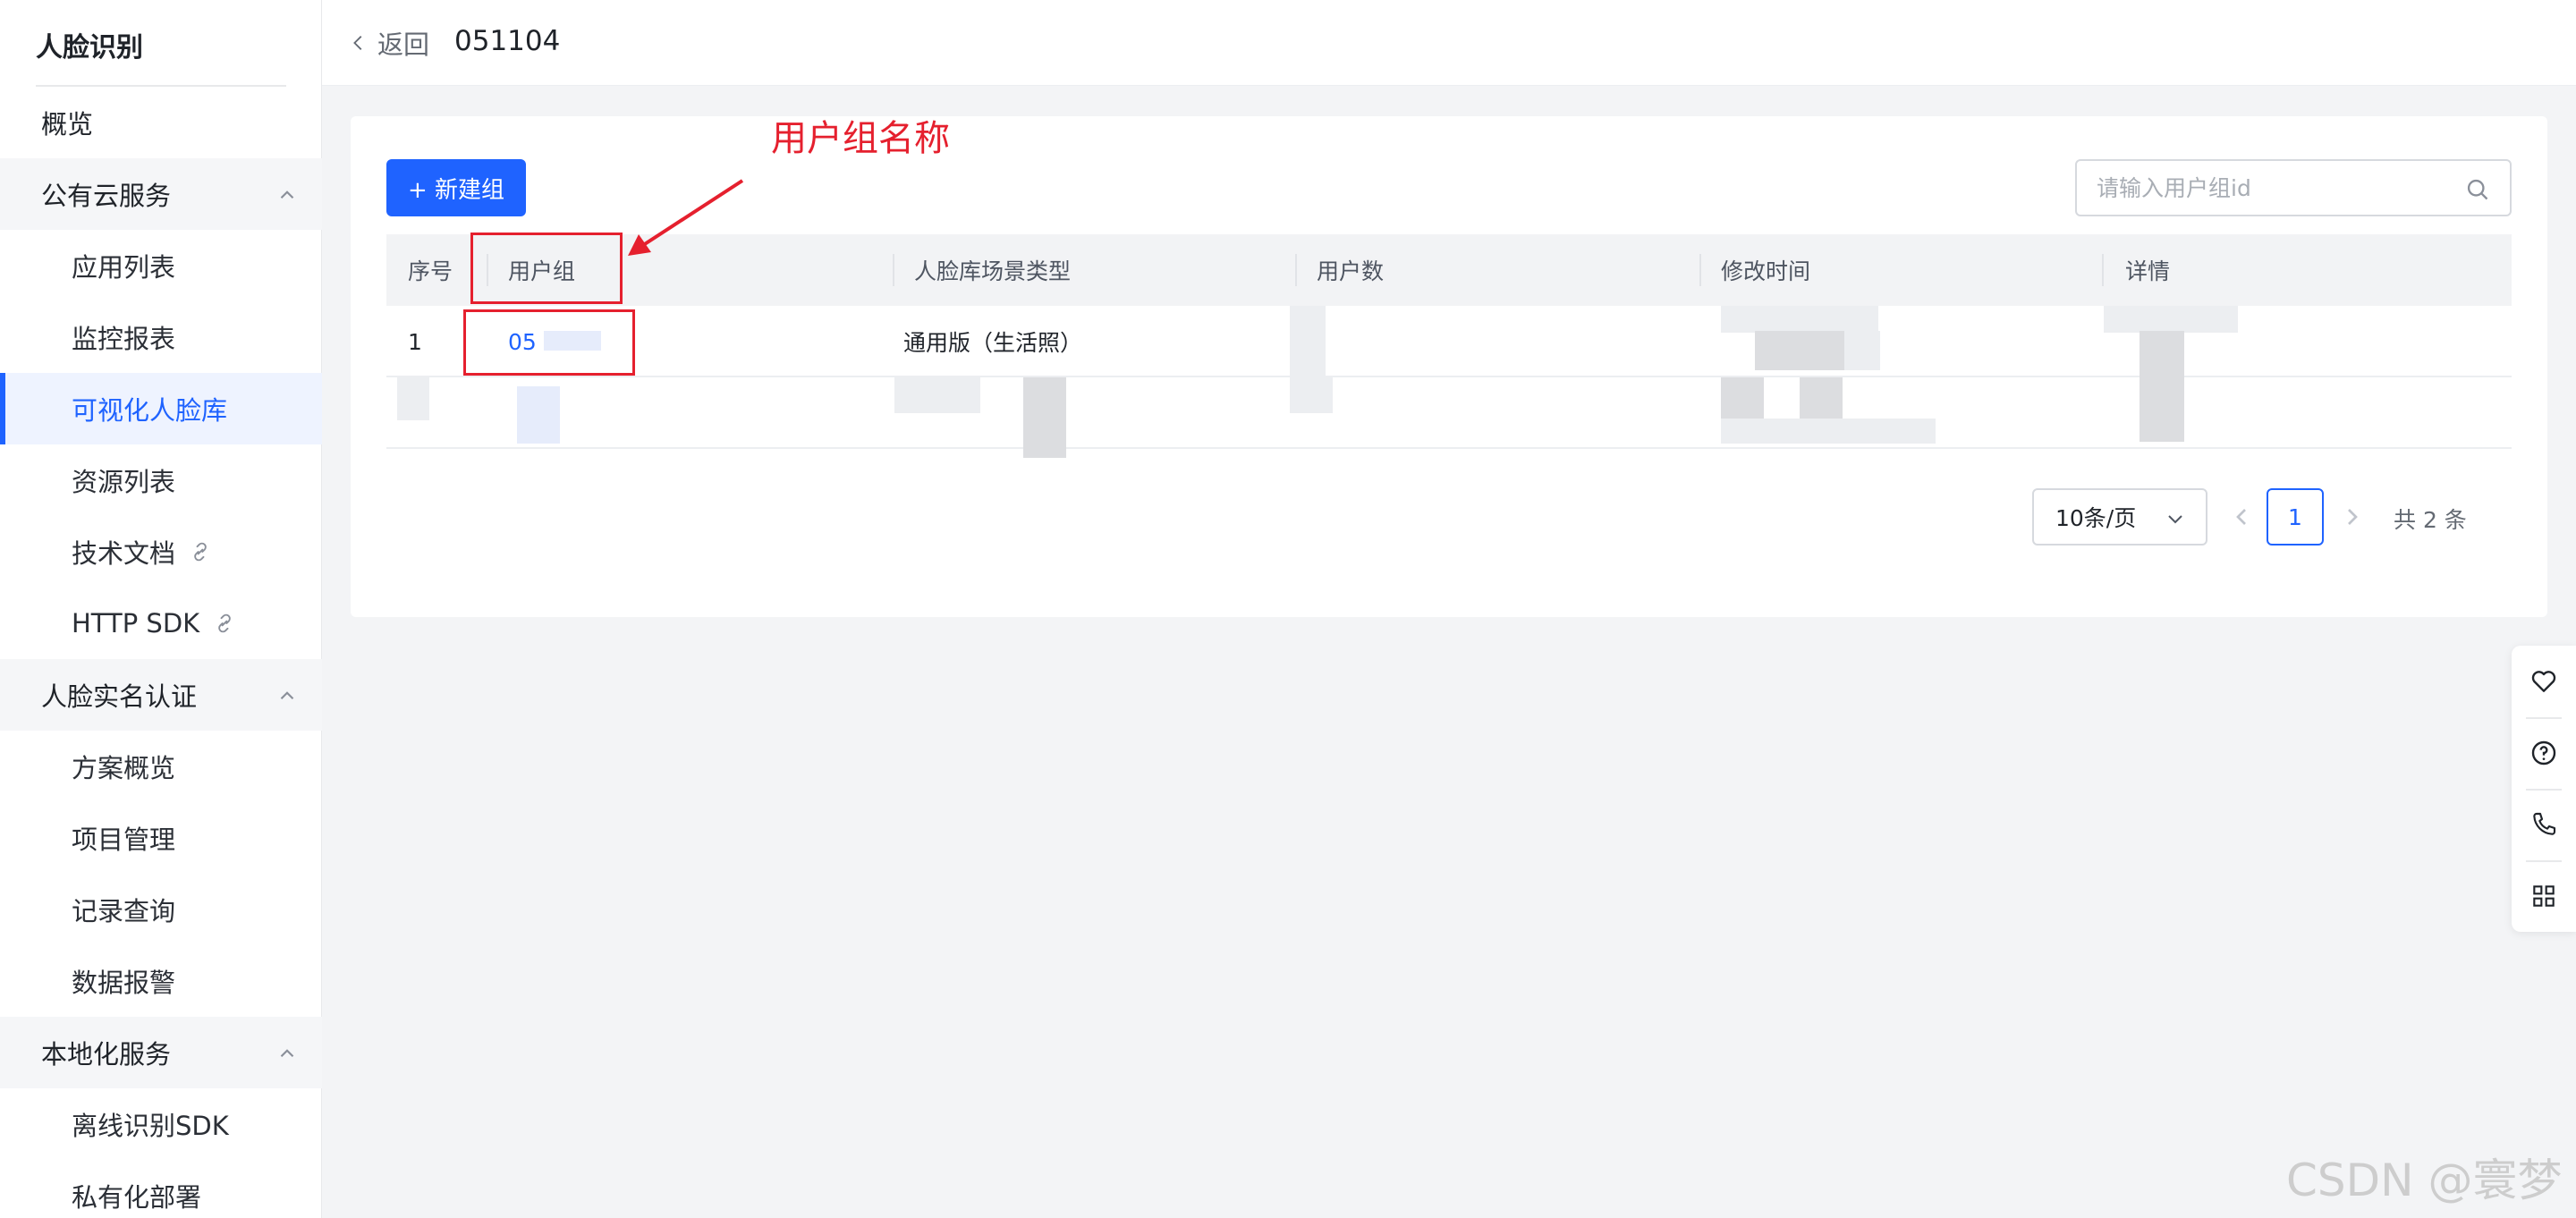  Describe the element at coordinates (124, 911) in the screenshot. I see `sidebar-item-label: 记录查询` at that location.